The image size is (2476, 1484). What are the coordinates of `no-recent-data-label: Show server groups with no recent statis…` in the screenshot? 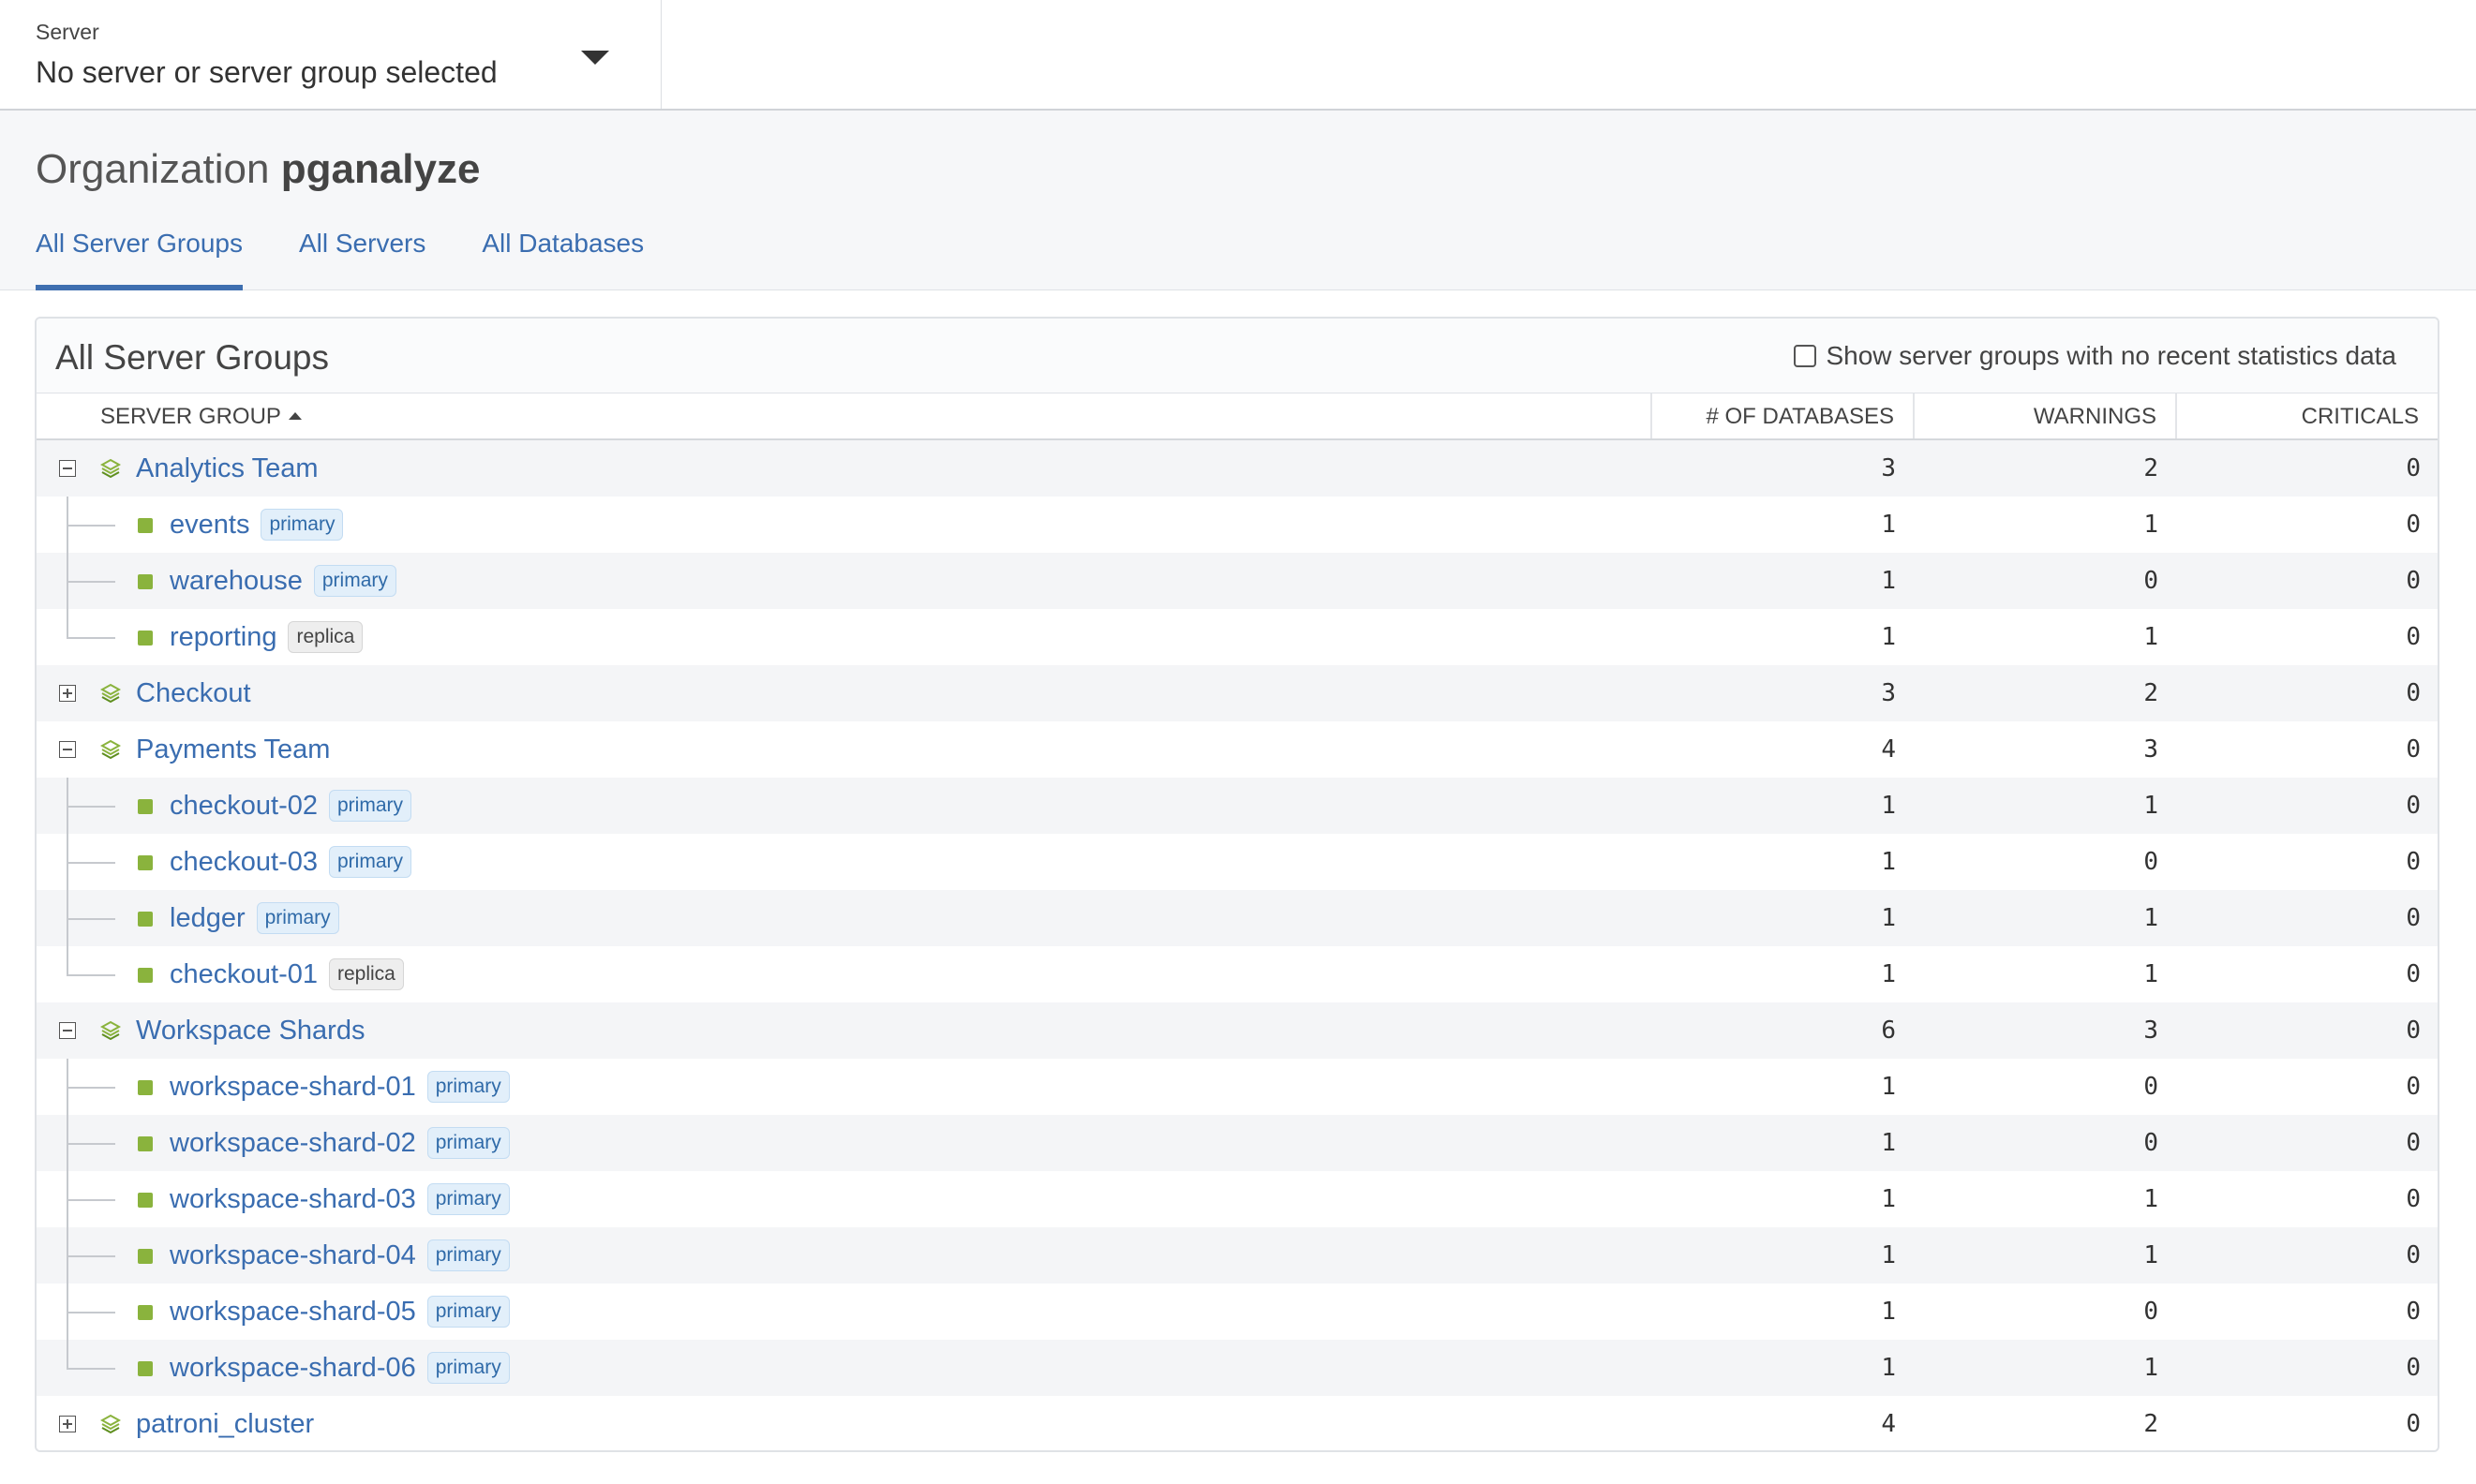 It's located at (2111, 356).